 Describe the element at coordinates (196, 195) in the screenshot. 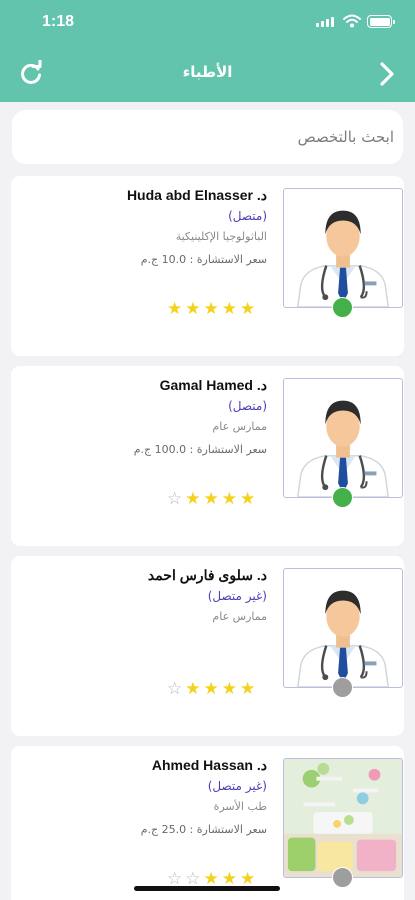

I see `doctor-name: د. Huda abd Elnasser` at that location.